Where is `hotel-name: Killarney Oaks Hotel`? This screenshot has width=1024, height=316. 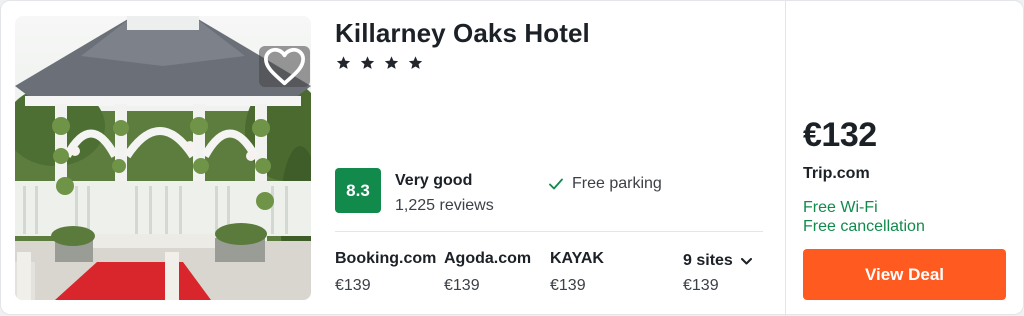
hotel-name: Killarney Oaks Hotel is located at coordinates (462, 33).